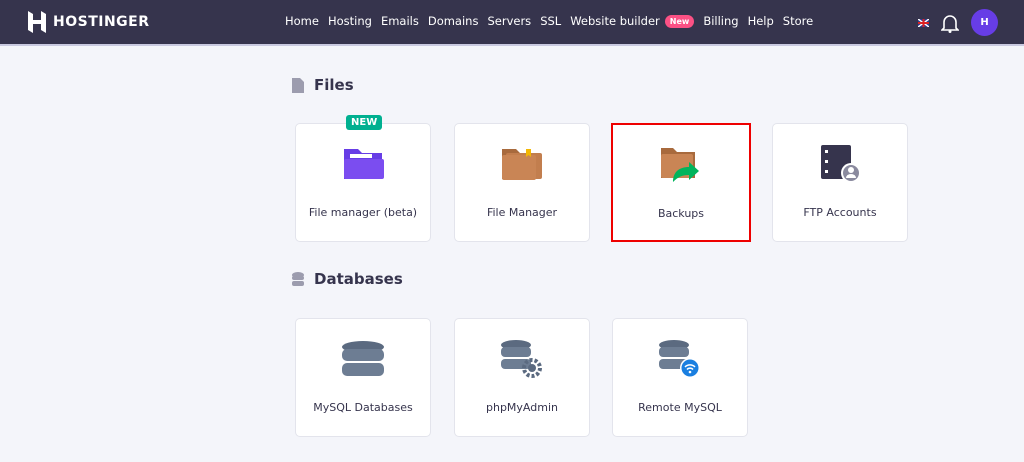  Describe the element at coordinates (950, 23) in the screenshot. I see `bell-icon` at that location.